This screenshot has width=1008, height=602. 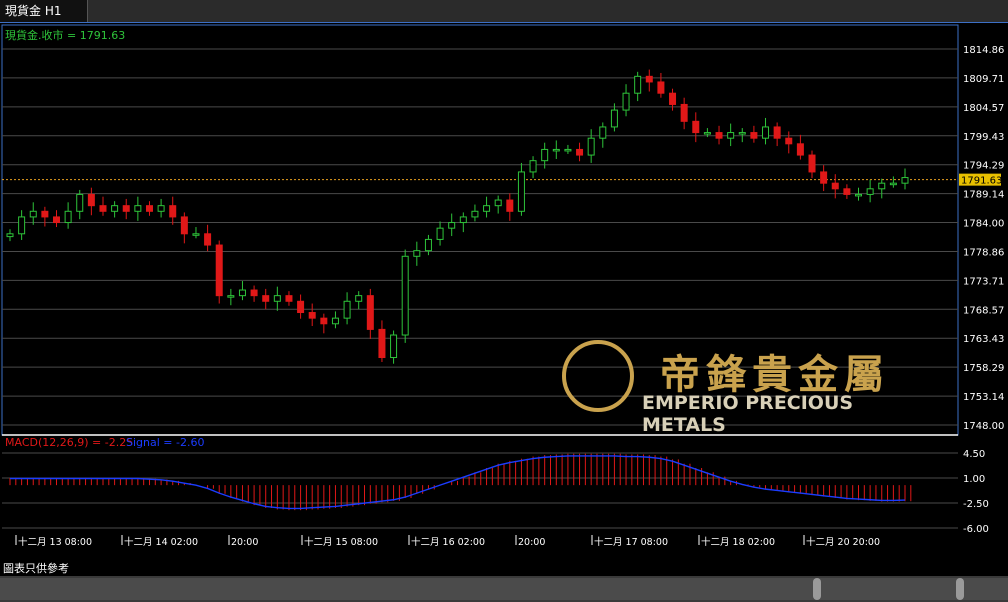 I want to click on price-tick-label: 1809.71, so click(x=983, y=79).